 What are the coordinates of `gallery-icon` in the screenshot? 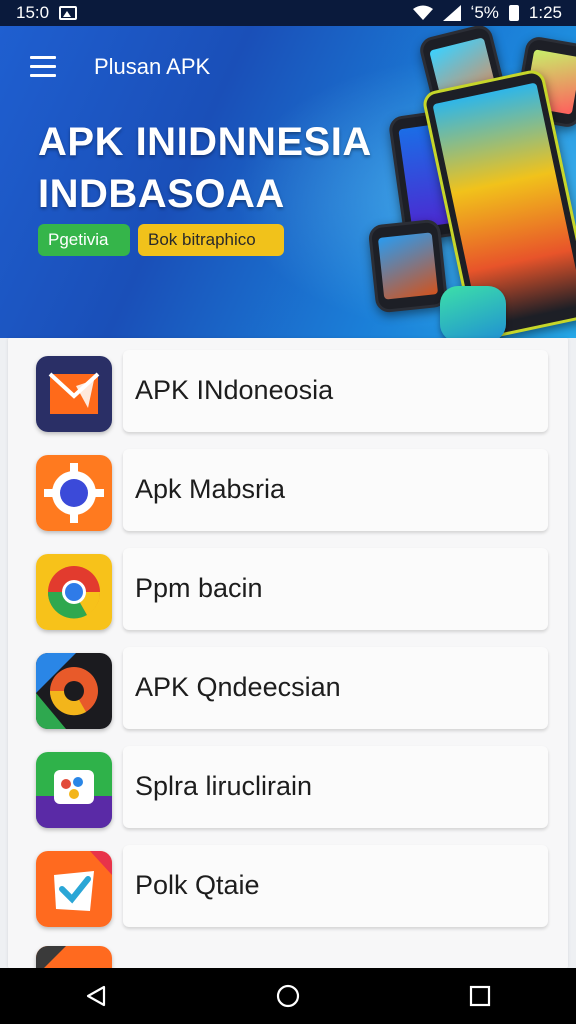 It's located at (68, 13).